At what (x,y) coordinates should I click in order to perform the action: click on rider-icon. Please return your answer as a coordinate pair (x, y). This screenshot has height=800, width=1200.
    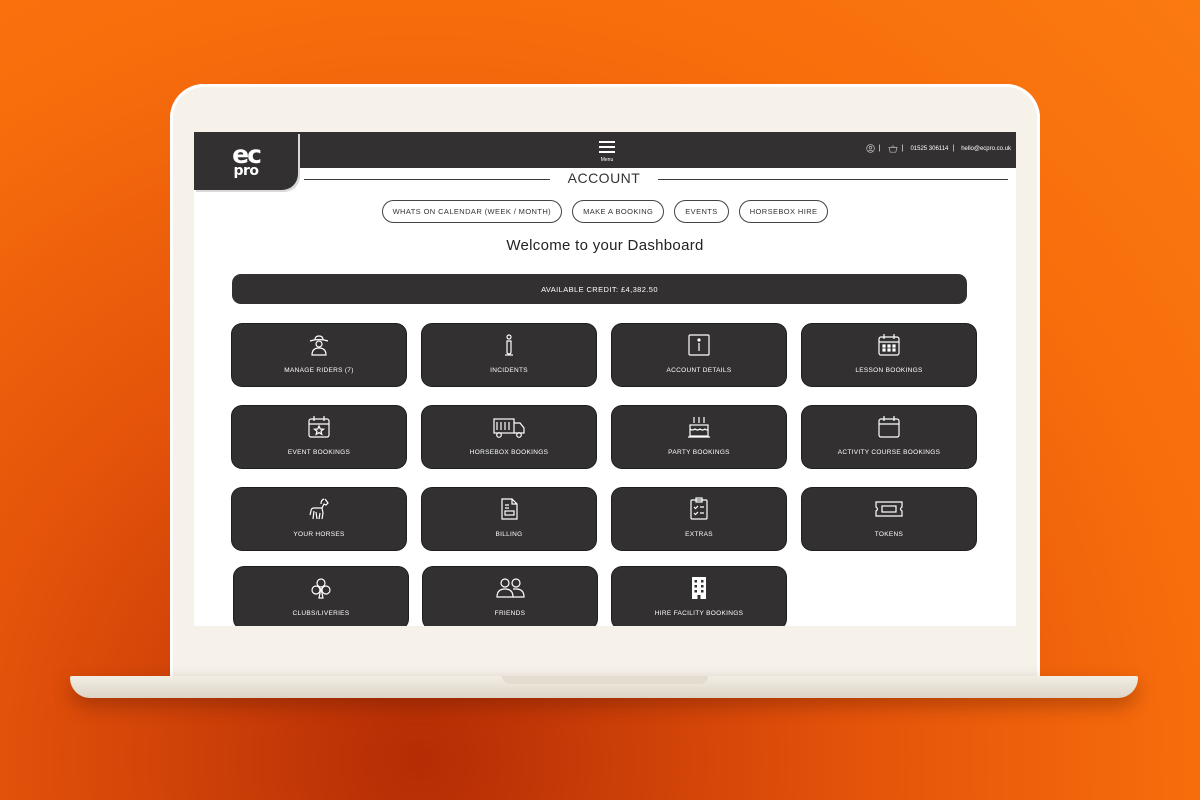
    Looking at the image, I should click on (319, 345).